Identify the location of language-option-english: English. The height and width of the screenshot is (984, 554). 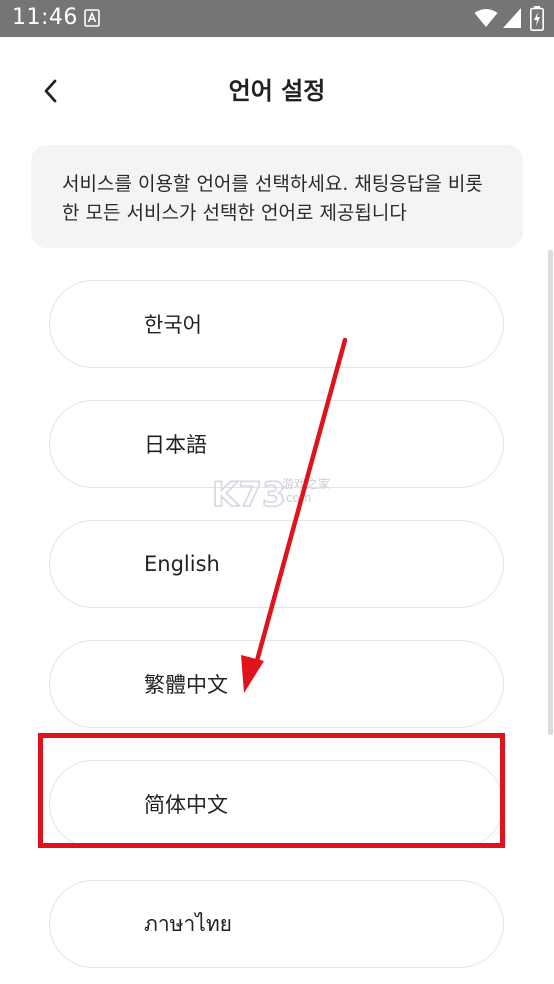
(276, 564).